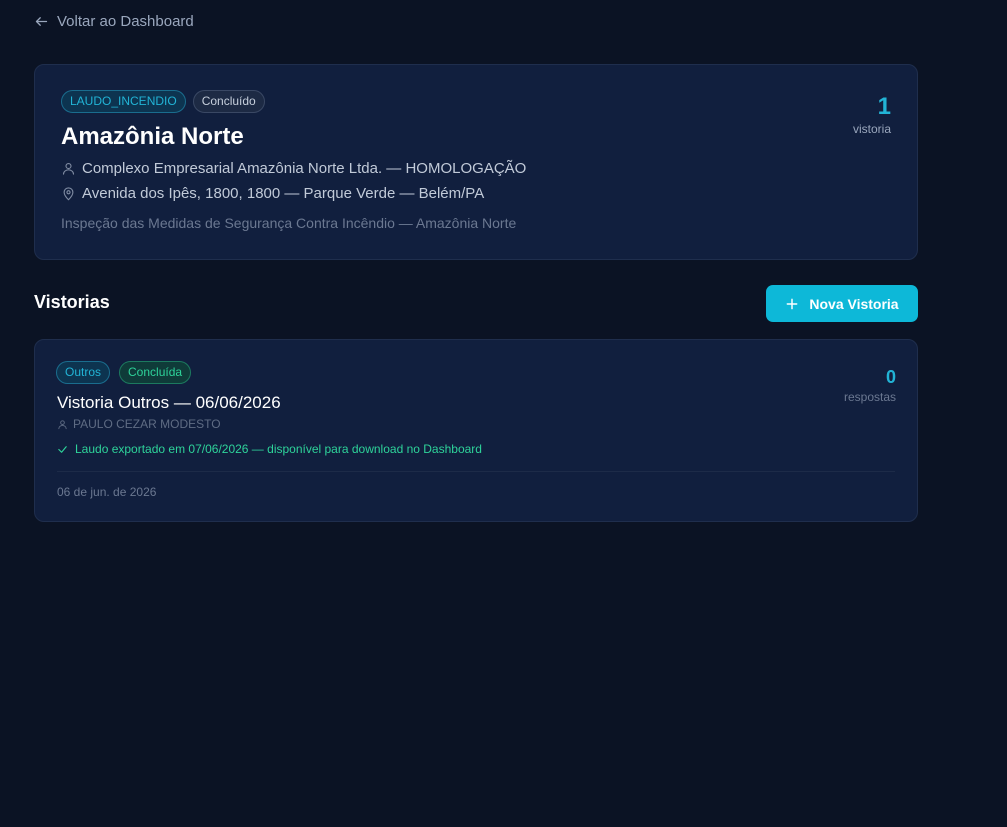  I want to click on project-type-badge: LAUDO_INCENDIO, so click(123, 101).